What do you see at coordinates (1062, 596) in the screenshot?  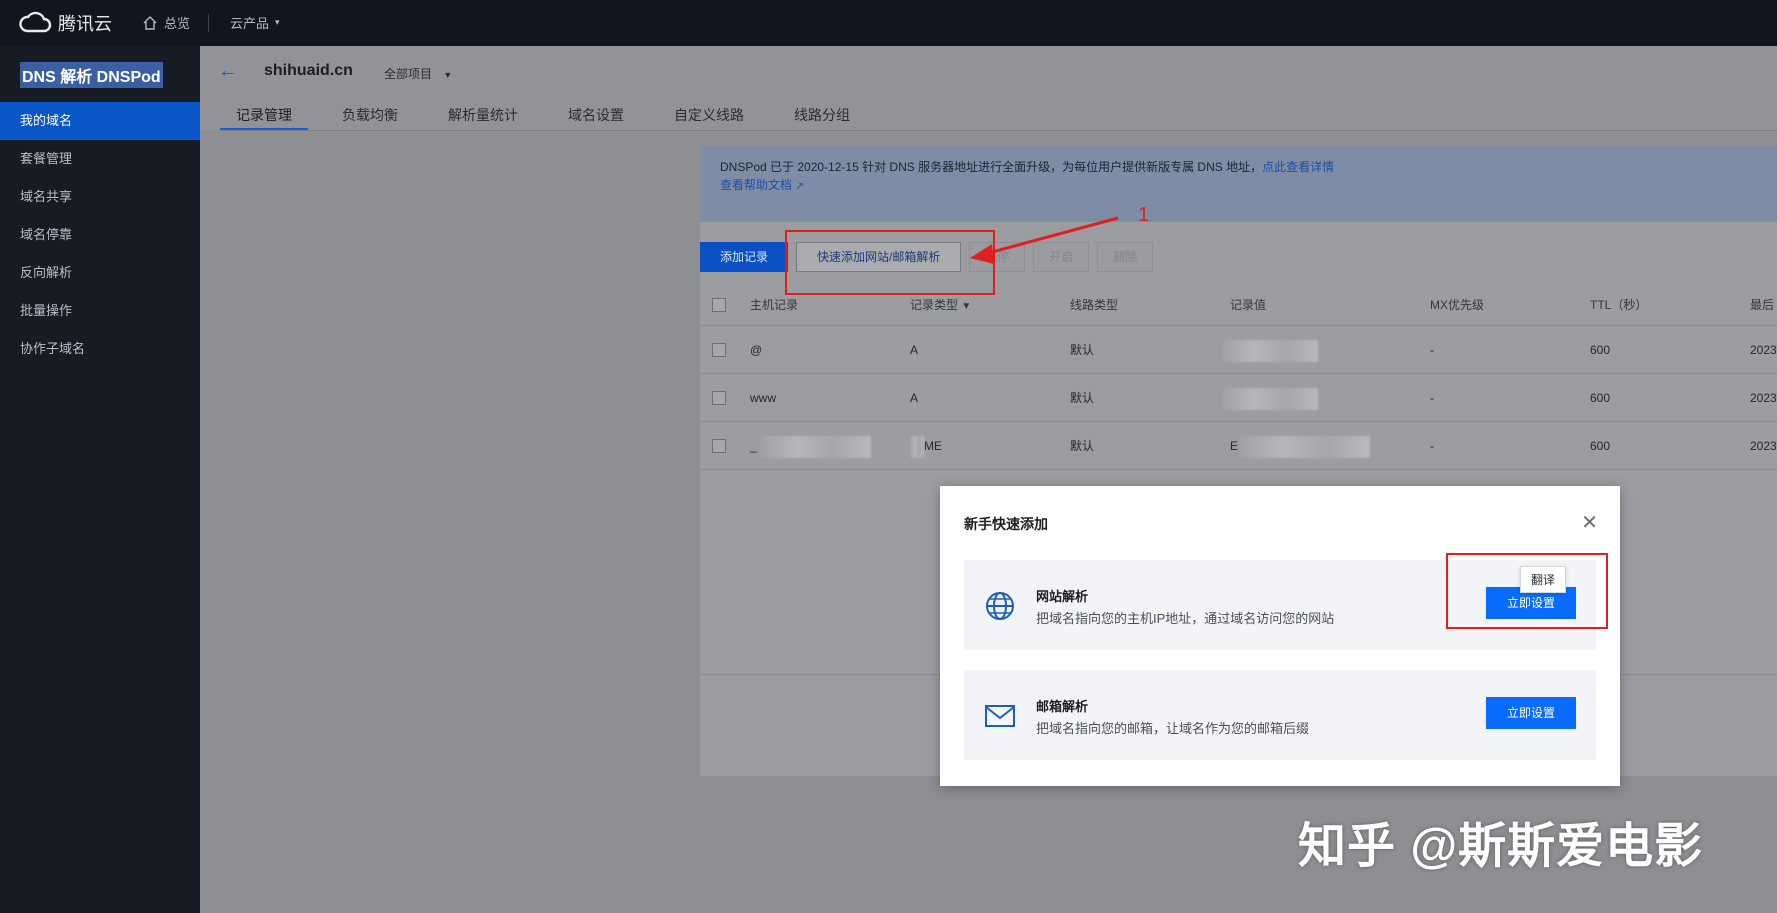 I see `card-title: 网站解析` at bounding box center [1062, 596].